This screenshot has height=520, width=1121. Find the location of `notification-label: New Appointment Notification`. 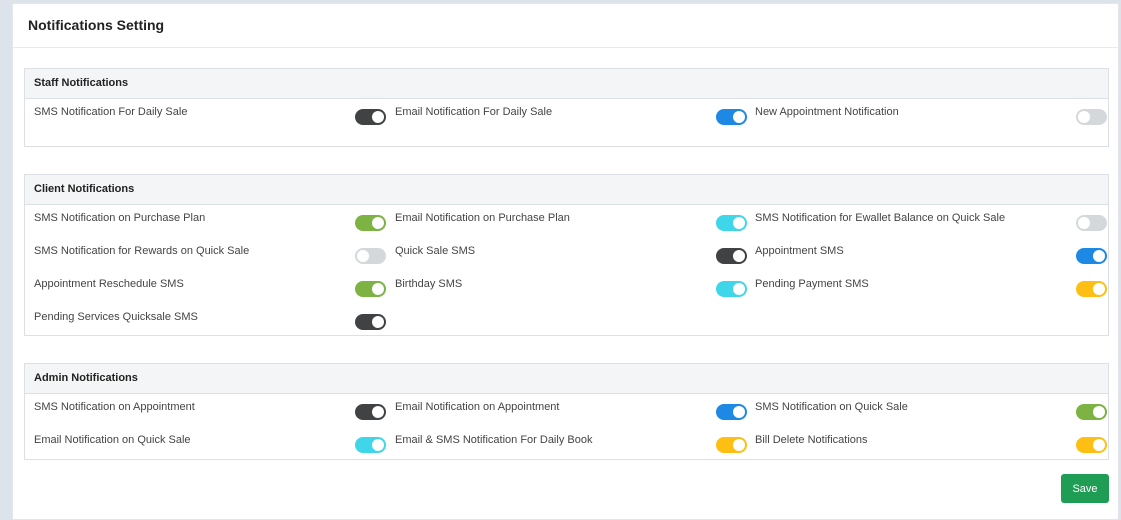

notification-label: New Appointment Notification is located at coordinates (827, 112).